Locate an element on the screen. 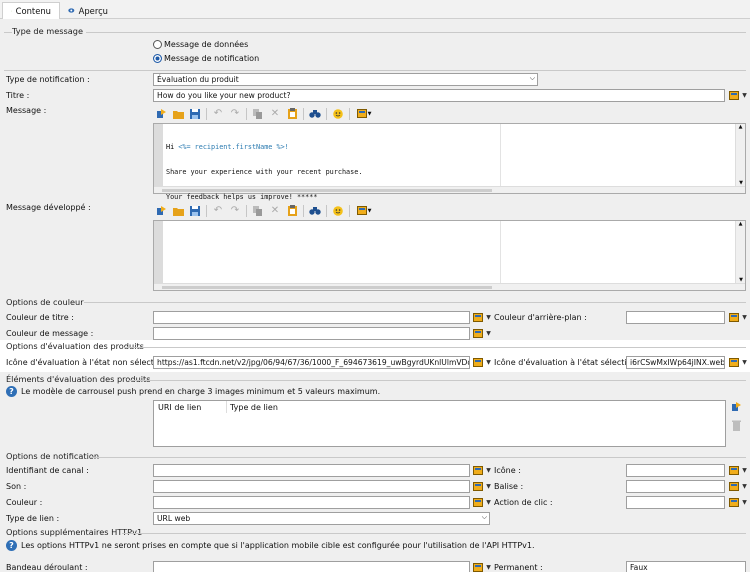 The image size is (750, 572). tab-label: Contenu is located at coordinates (33, 11).